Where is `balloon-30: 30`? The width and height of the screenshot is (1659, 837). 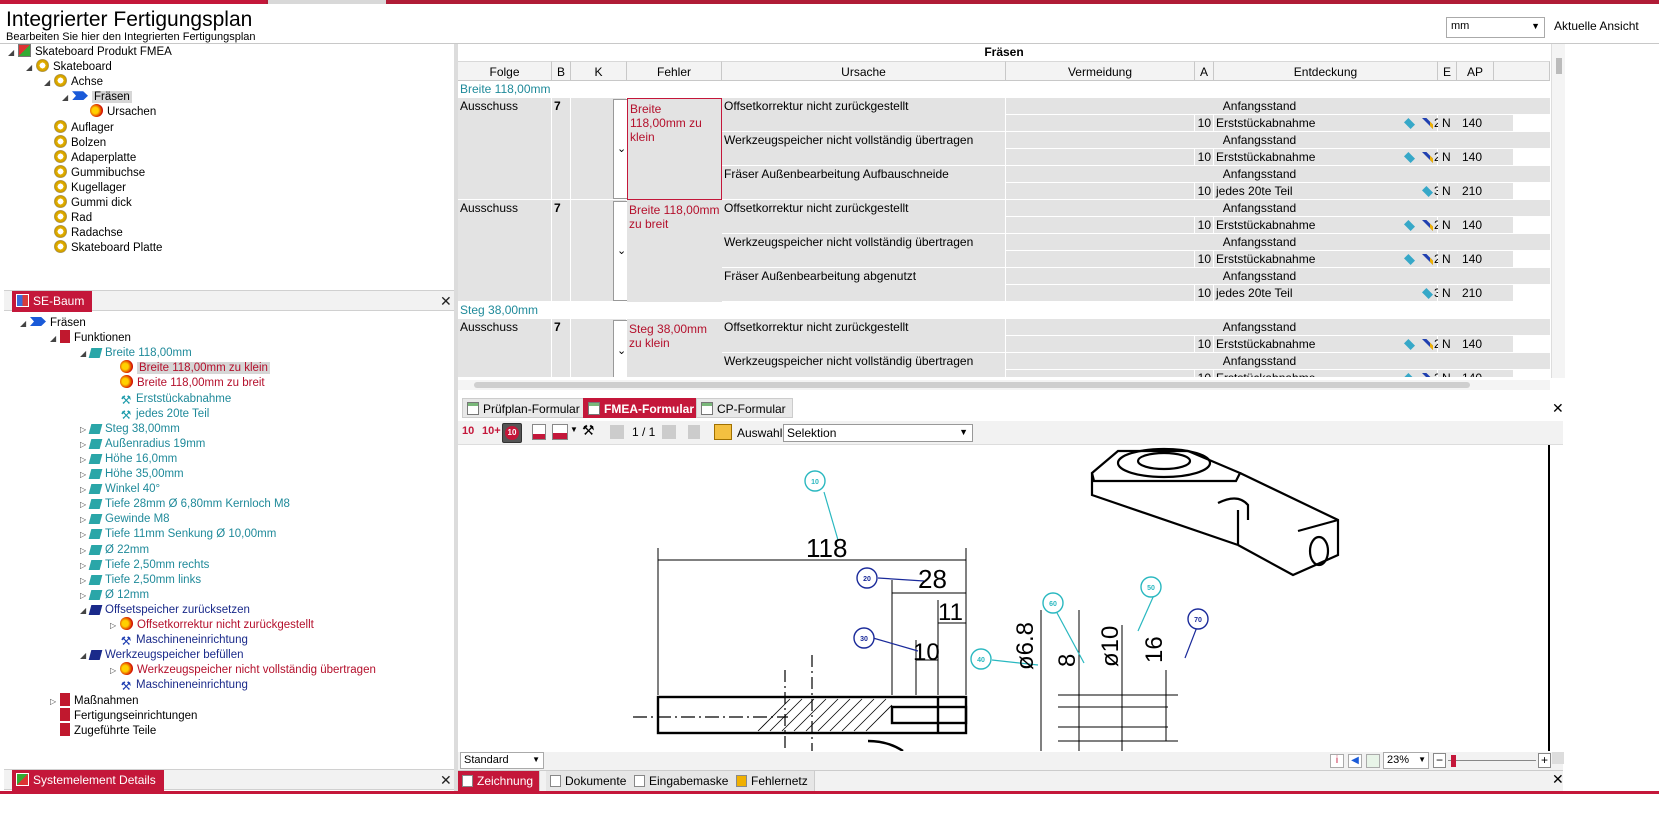
balloon-30: 30 is located at coordinates (864, 638).